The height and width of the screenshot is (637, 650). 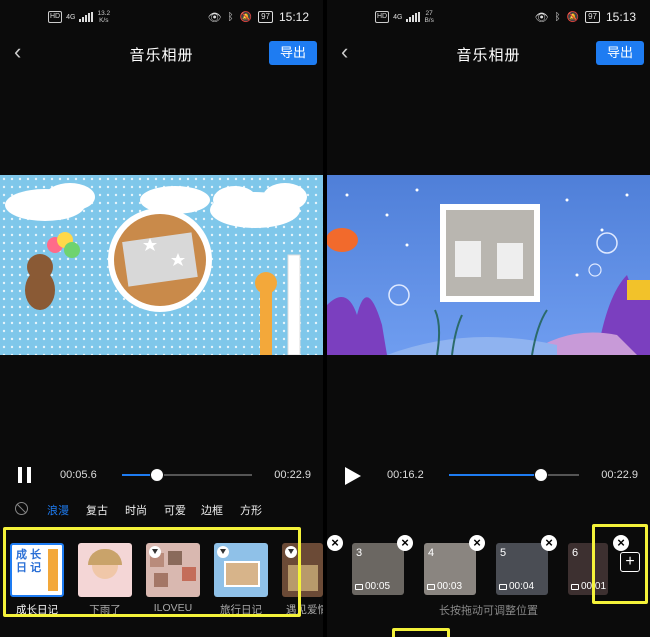 What do you see at coordinates (58, 510) in the screenshot?
I see `tab-romantic: 浪漫` at bounding box center [58, 510].